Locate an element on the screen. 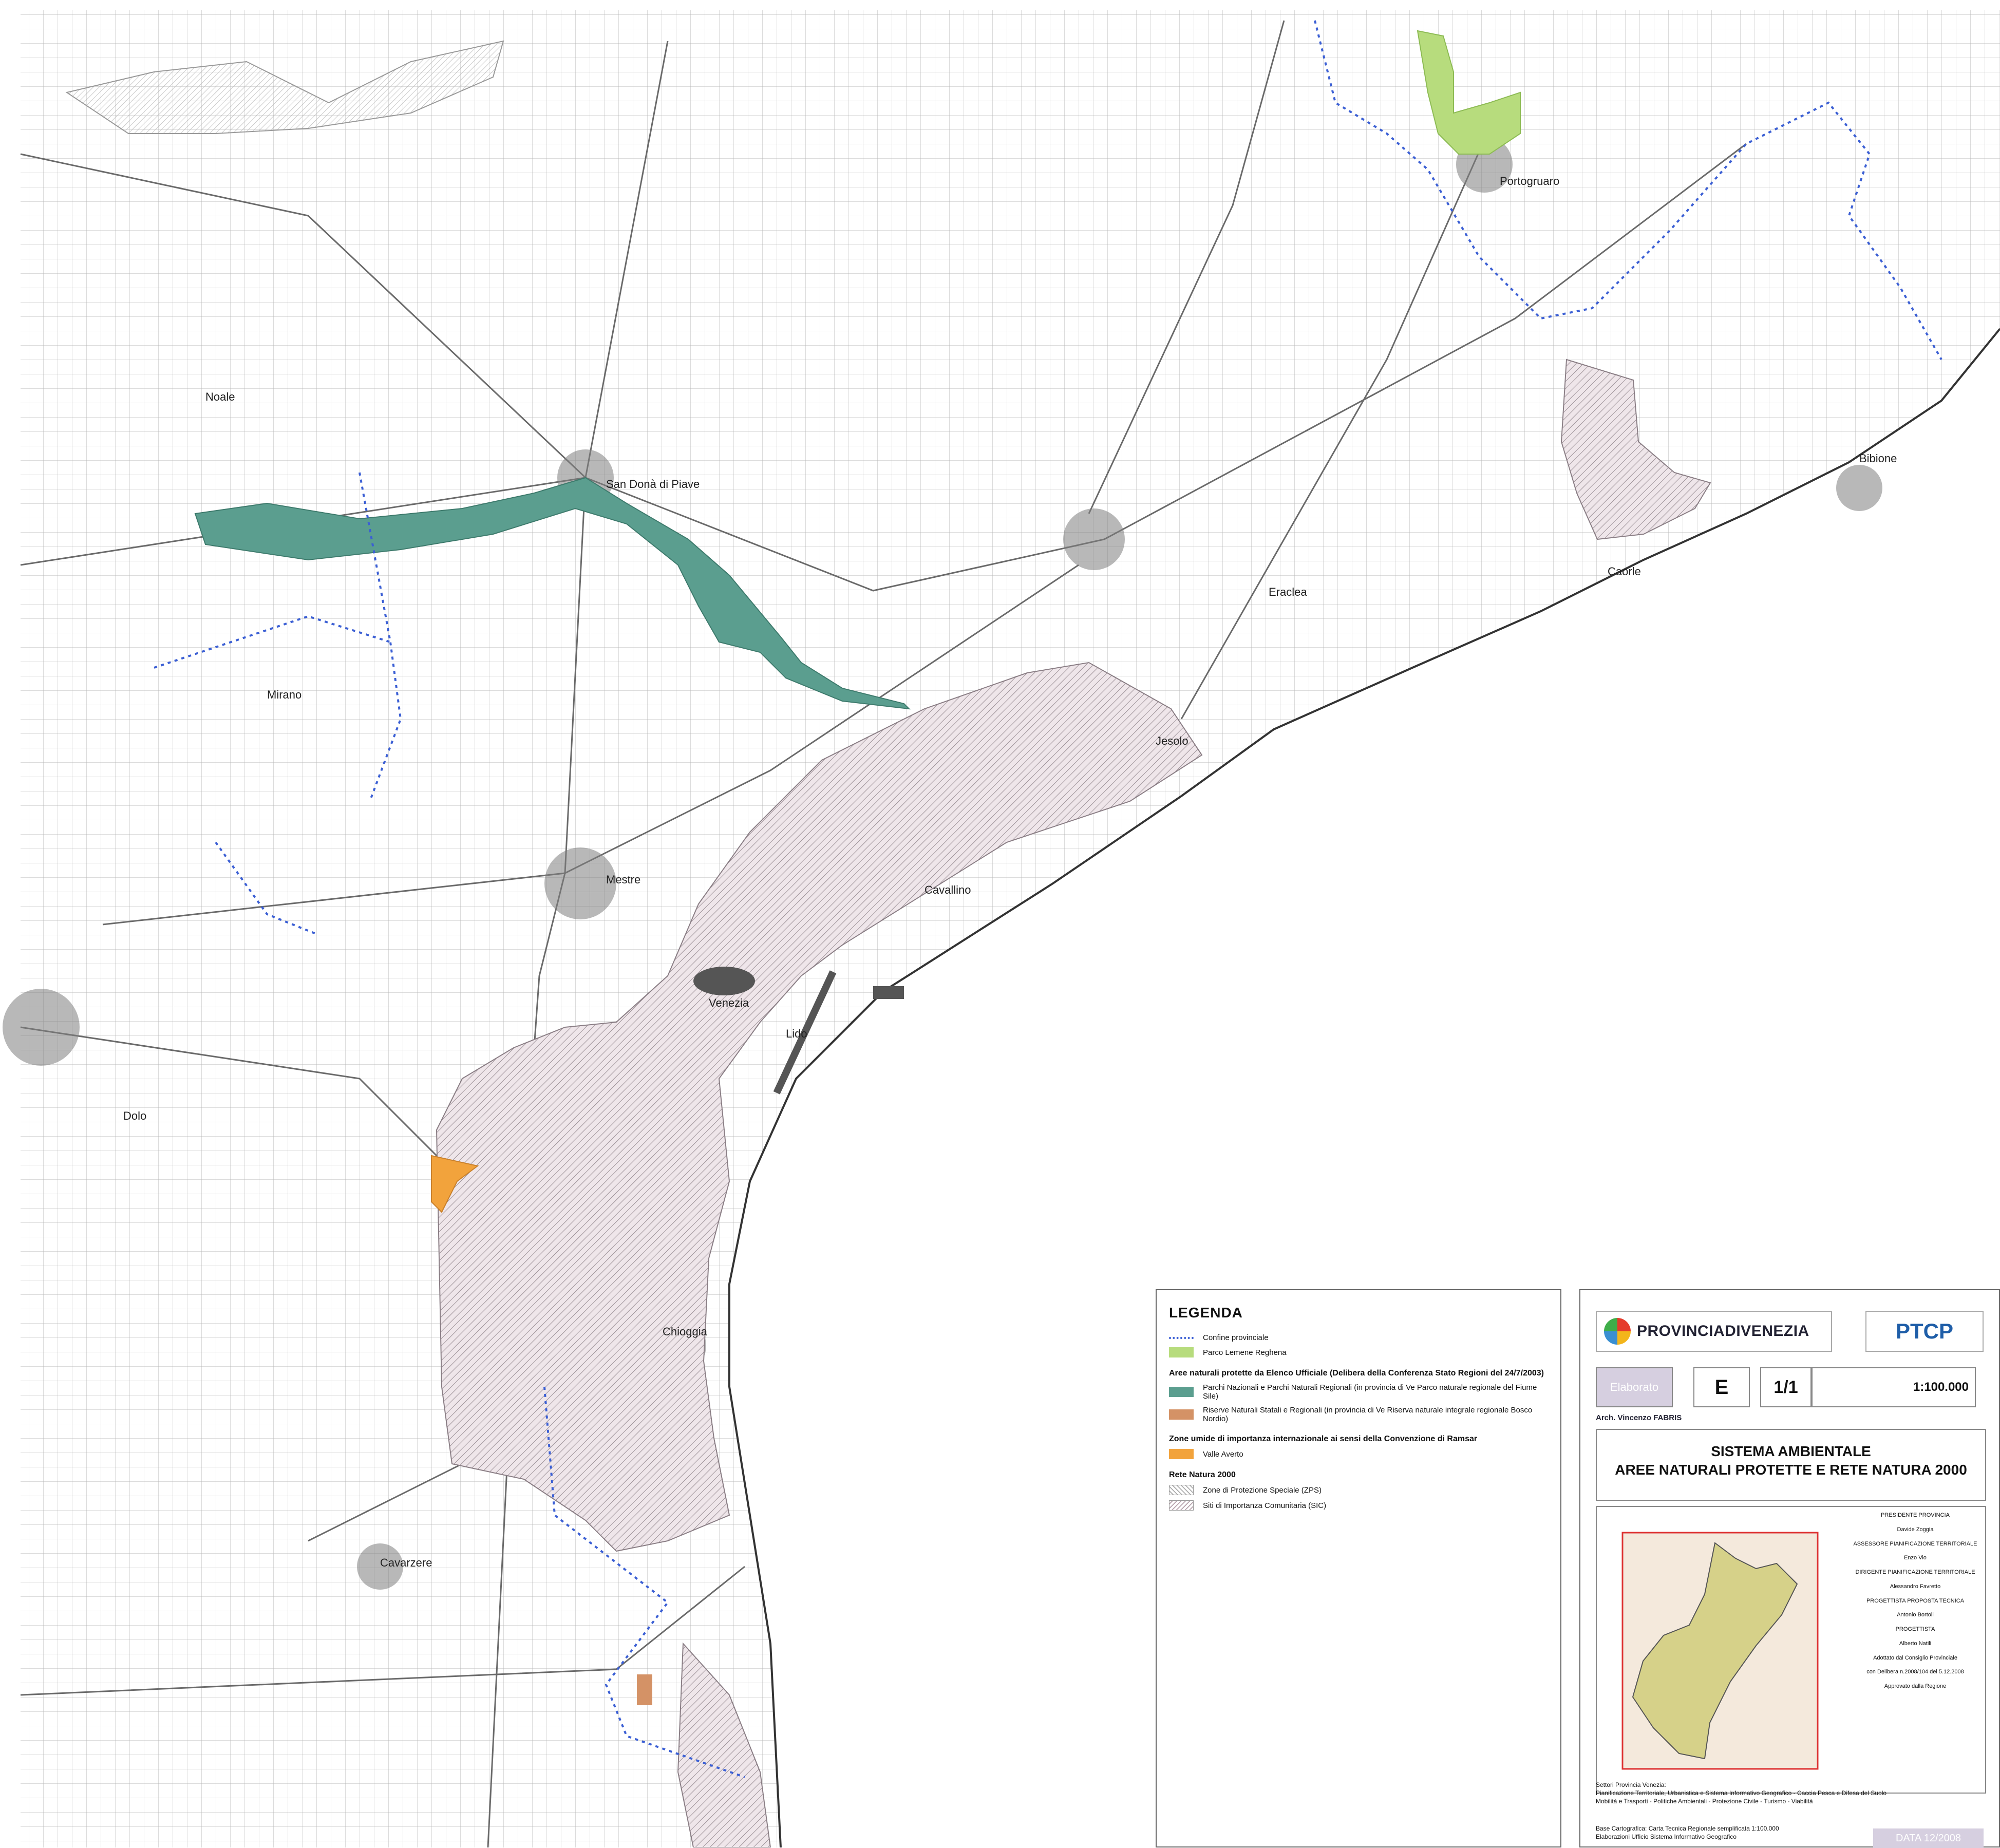 This screenshot has height=1848, width=2000. credit-name: Alberto Natili is located at coordinates (1915, 1643).